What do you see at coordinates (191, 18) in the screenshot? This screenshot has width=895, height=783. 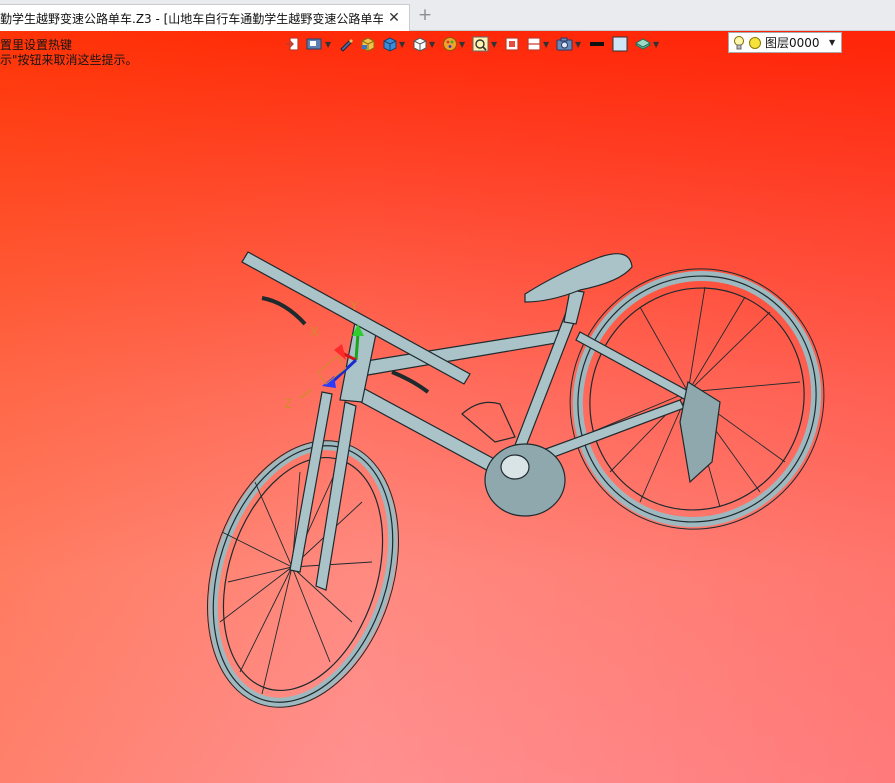 I see `document-tab-label: 勤学生越野变速公路单车.Z3 - [山地车自行车通勤学生越野变速公路单车]` at bounding box center [191, 18].